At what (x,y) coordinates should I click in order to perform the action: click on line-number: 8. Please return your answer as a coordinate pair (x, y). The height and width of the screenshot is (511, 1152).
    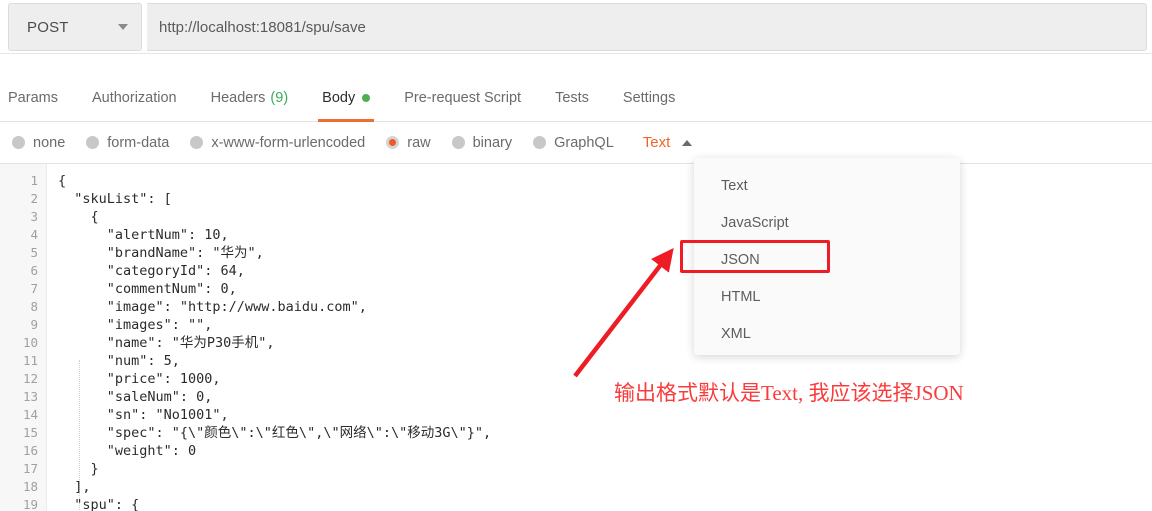
    Looking at the image, I should click on (34, 306).